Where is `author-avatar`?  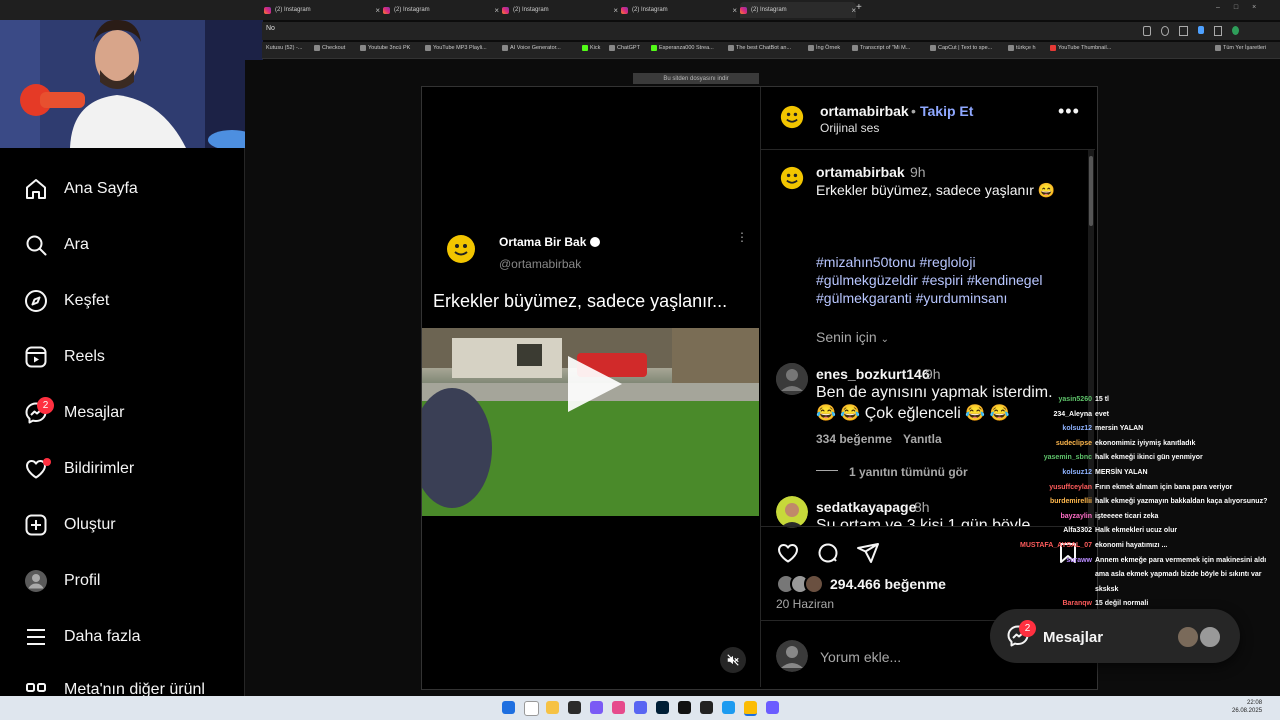 author-avatar is located at coordinates (792, 117).